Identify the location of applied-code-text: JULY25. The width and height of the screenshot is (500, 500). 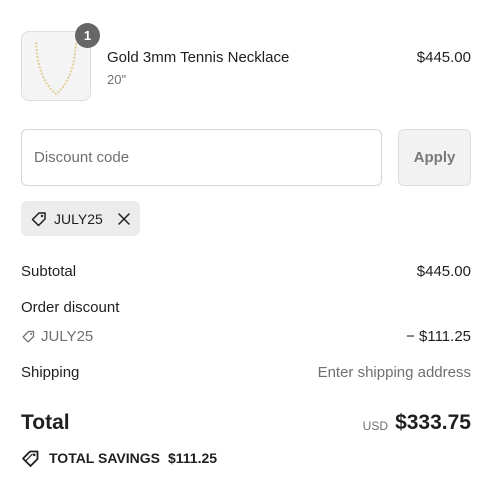
(78, 218).